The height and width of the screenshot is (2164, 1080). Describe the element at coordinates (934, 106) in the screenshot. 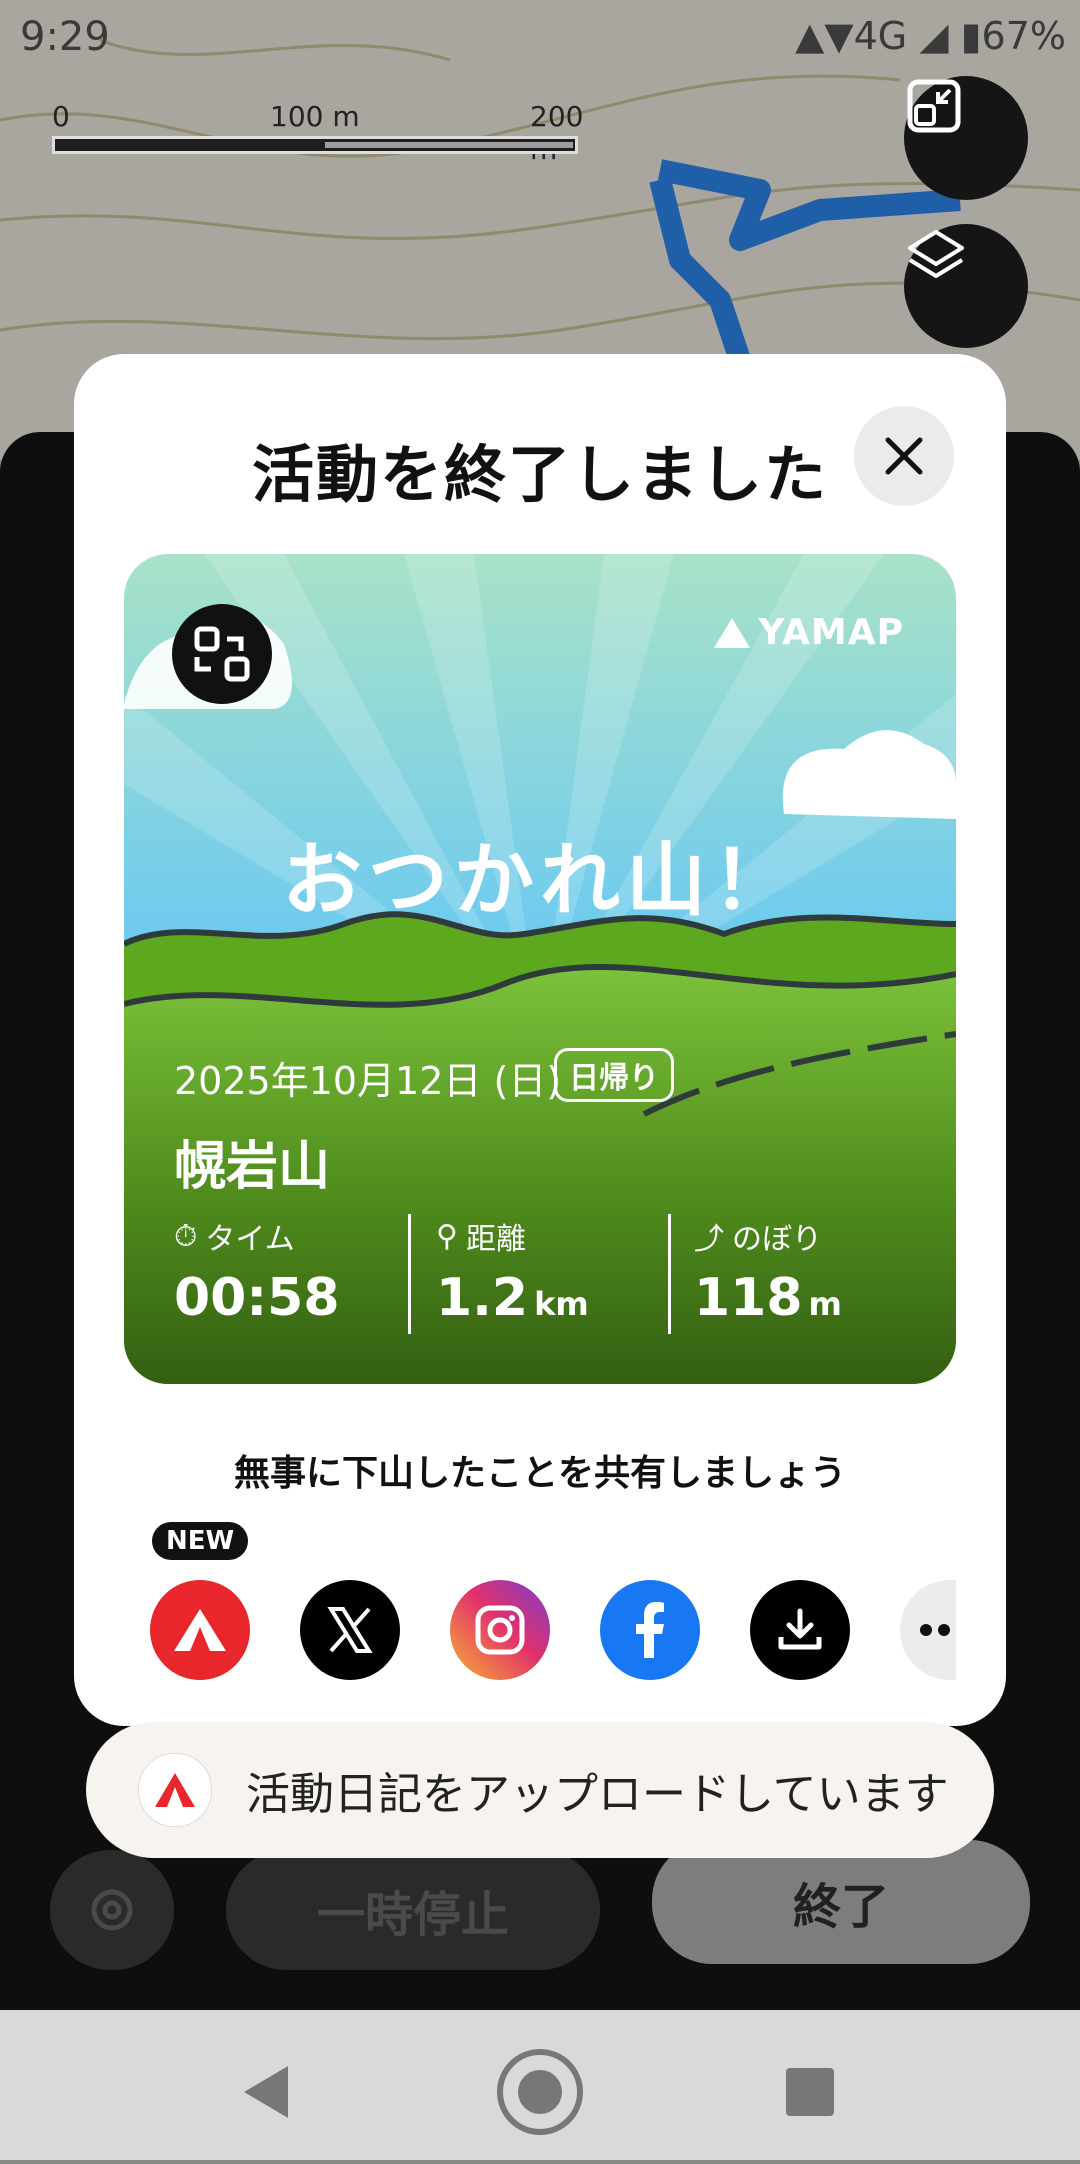

I see `fit-route-icon` at that location.